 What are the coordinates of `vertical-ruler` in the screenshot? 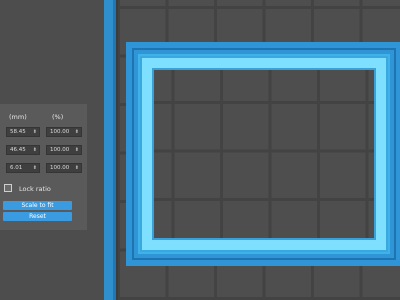 It's located at (110, 150).